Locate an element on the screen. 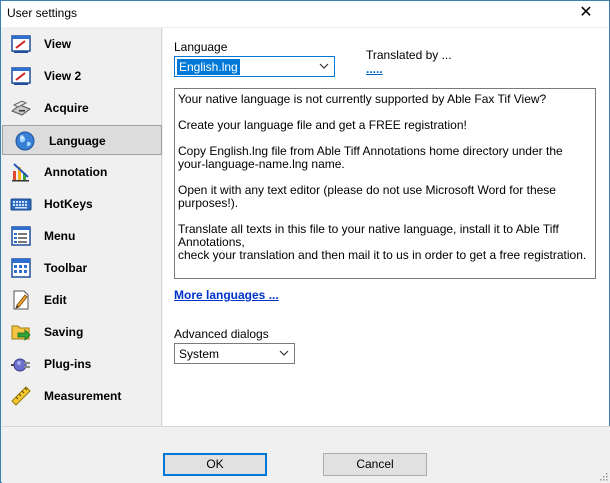  plugin-icon is located at coordinates (20, 365).